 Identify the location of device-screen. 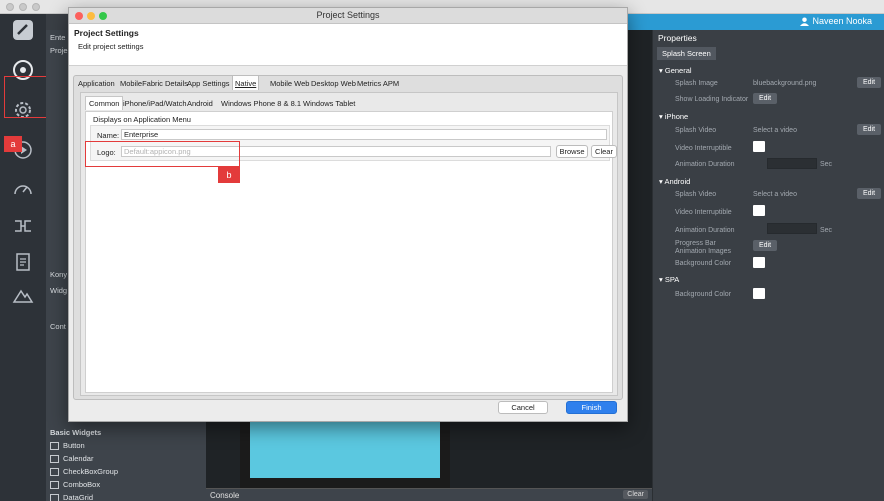
(345, 450).